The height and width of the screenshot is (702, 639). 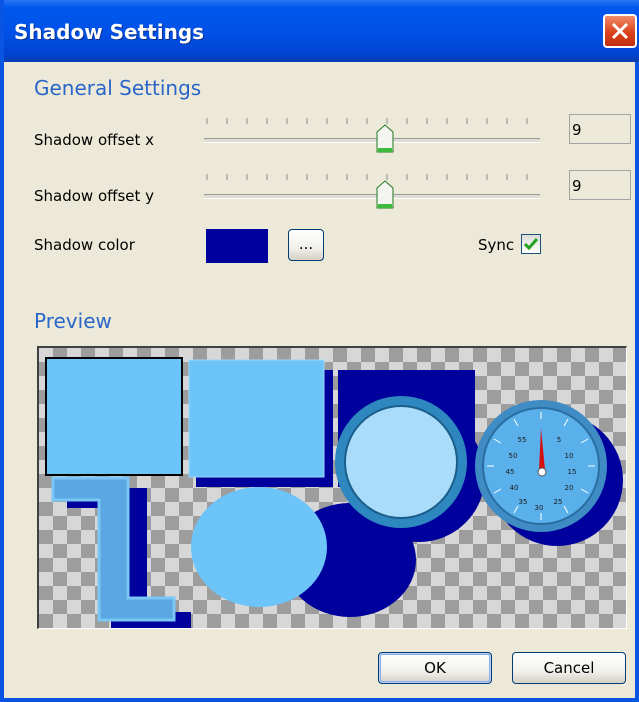 What do you see at coordinates (73, 321) in the screenshot?
I see `preview-heading: Preview` at bounding box center [73, 321].